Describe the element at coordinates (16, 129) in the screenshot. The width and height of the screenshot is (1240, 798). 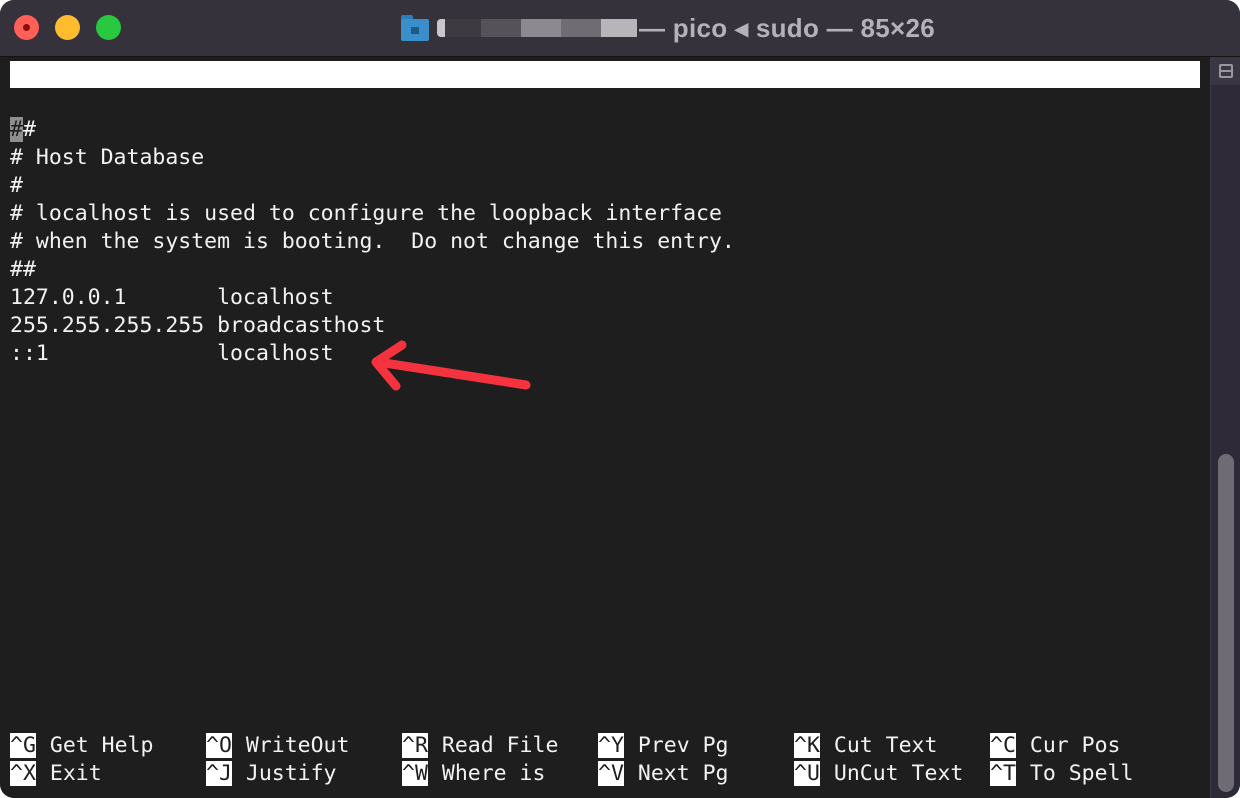
I see `text-cursor: #` at that location.